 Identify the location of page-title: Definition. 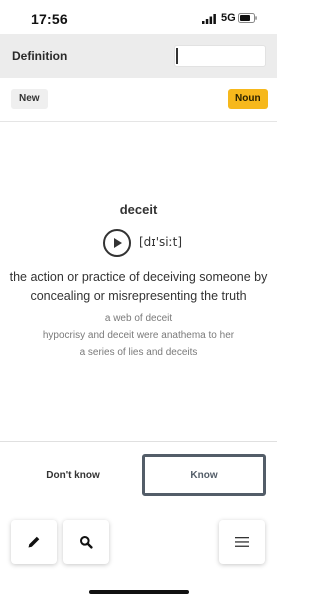
(40, 56).